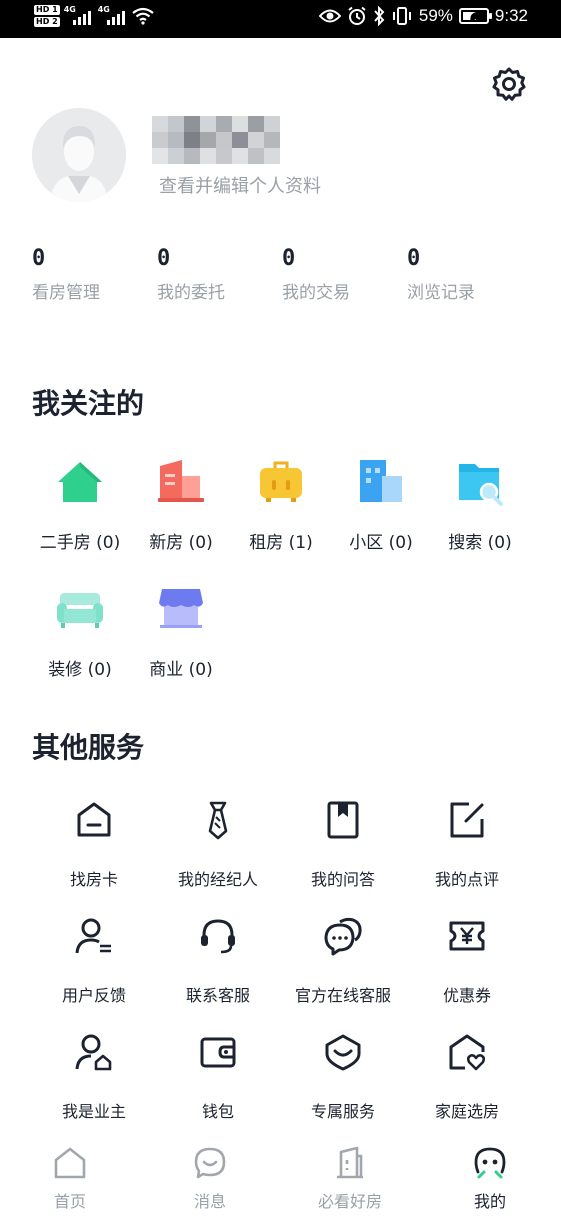 The width and height of the screenshot is (561, 1216). Describe the element at coordinates (93, 1052) in the screenshot. I see `owner-icon` at that location.